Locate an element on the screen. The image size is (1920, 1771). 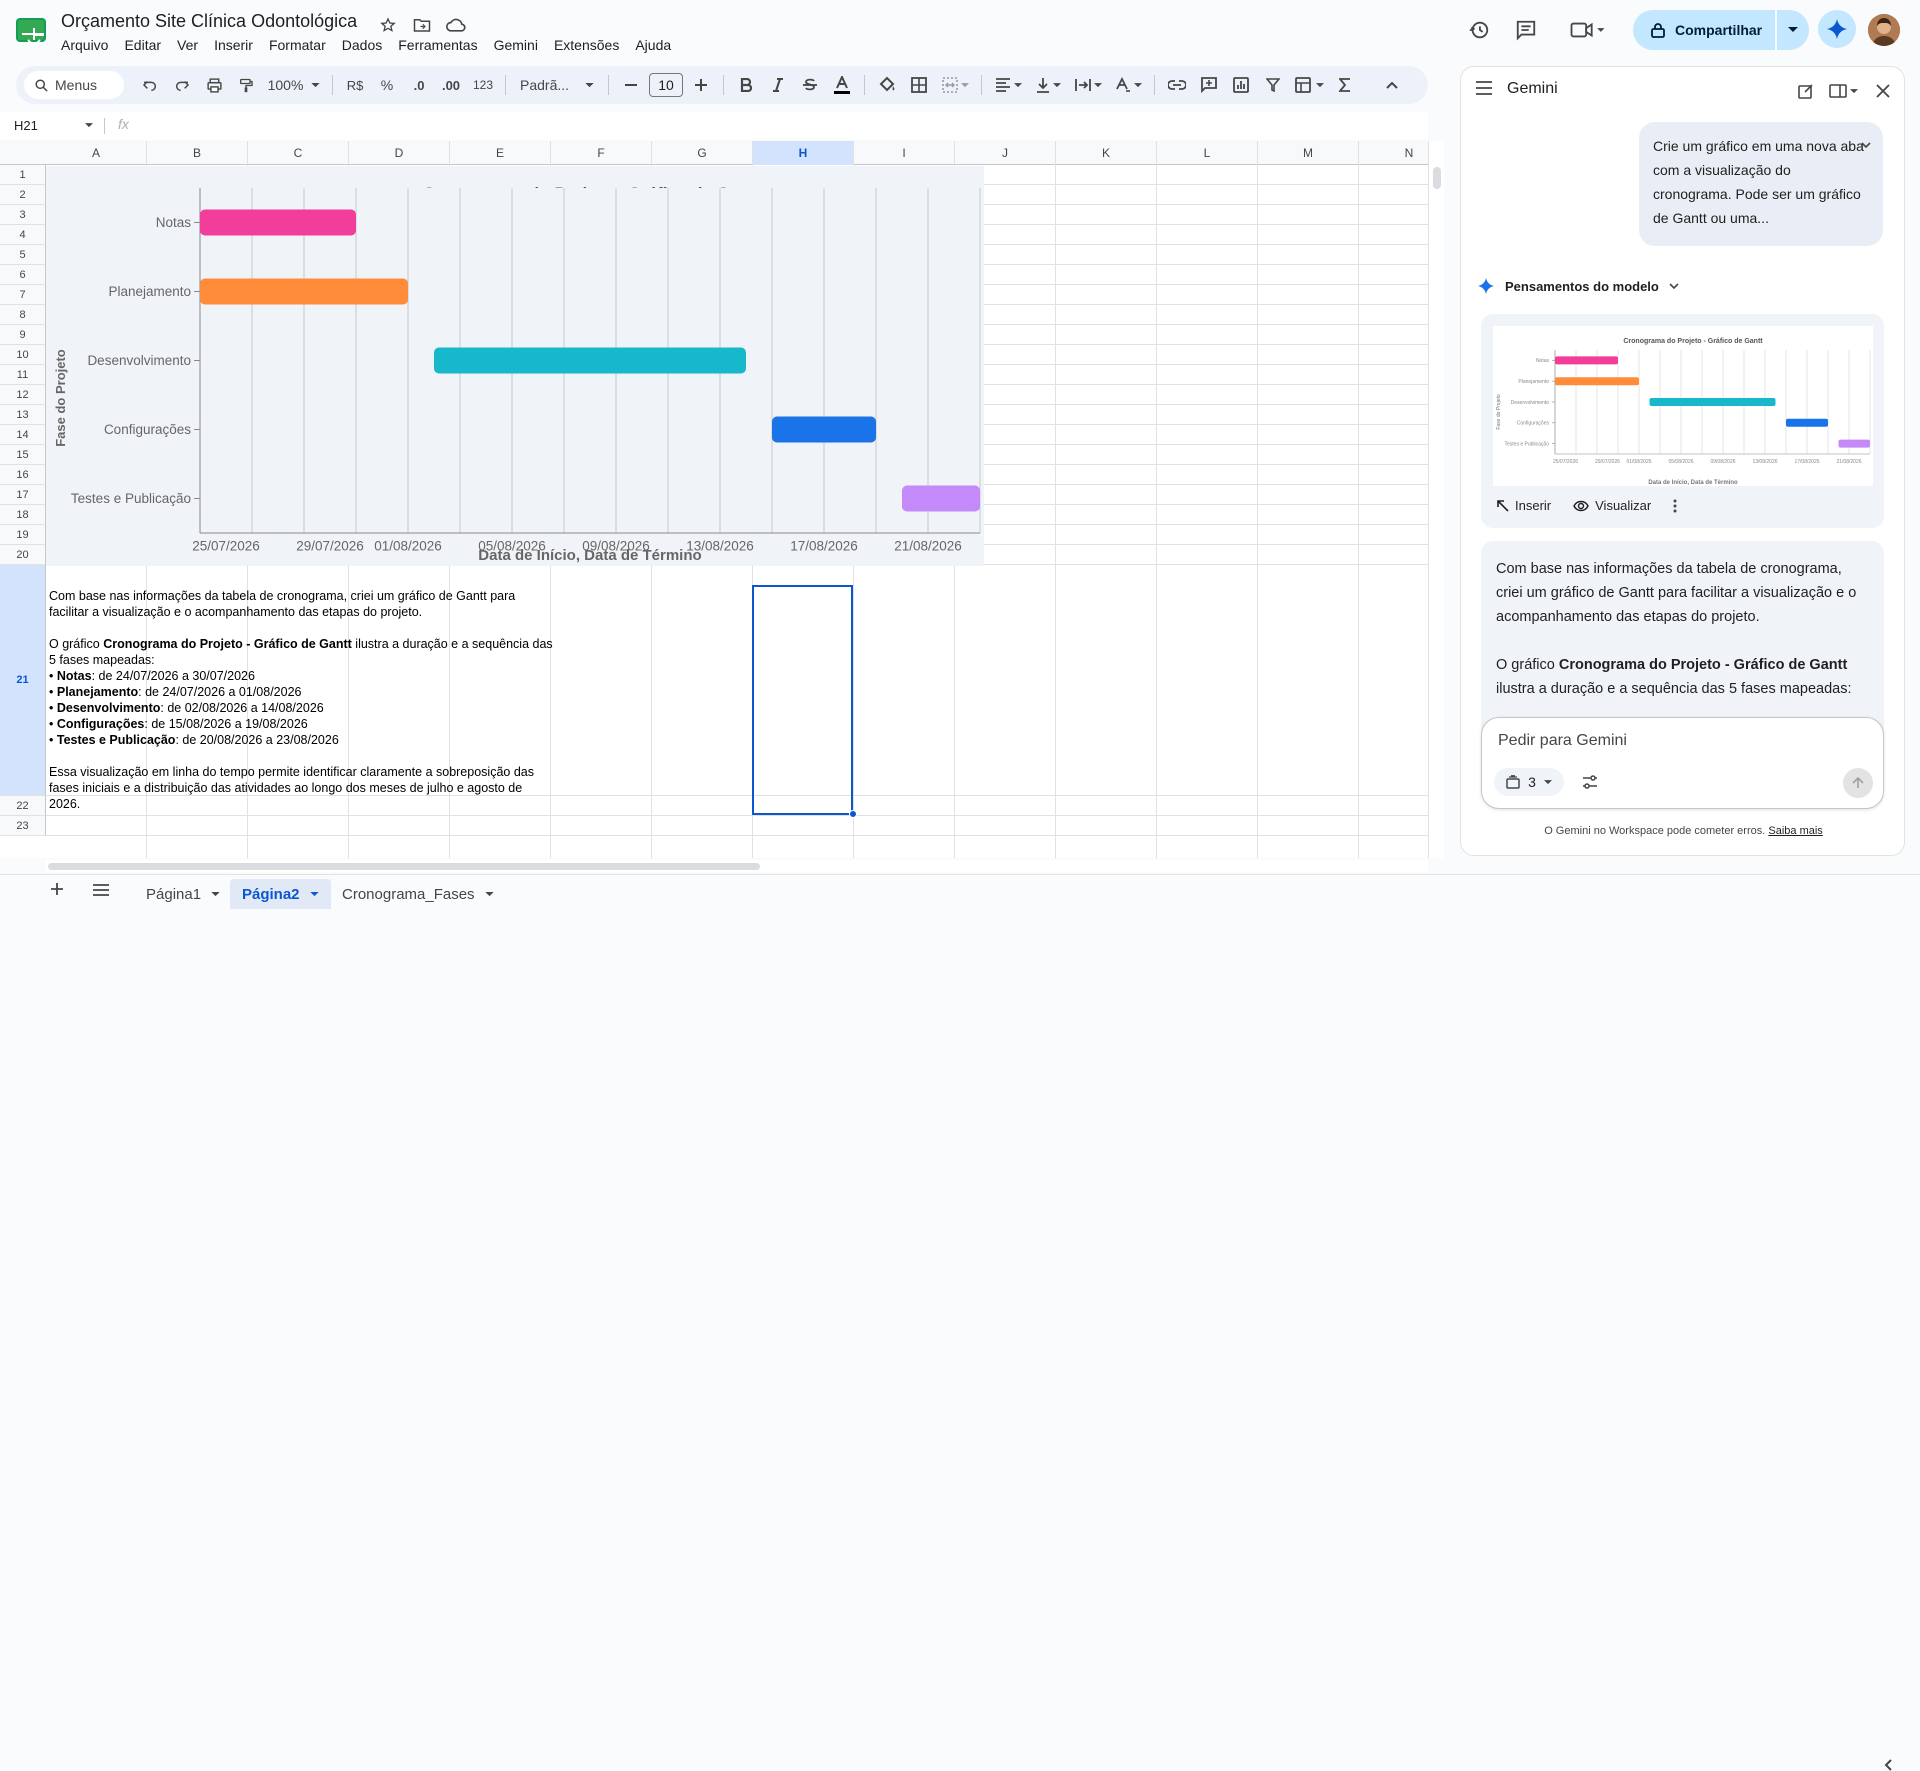
filter-icon is located at coordinates (1273, 85).